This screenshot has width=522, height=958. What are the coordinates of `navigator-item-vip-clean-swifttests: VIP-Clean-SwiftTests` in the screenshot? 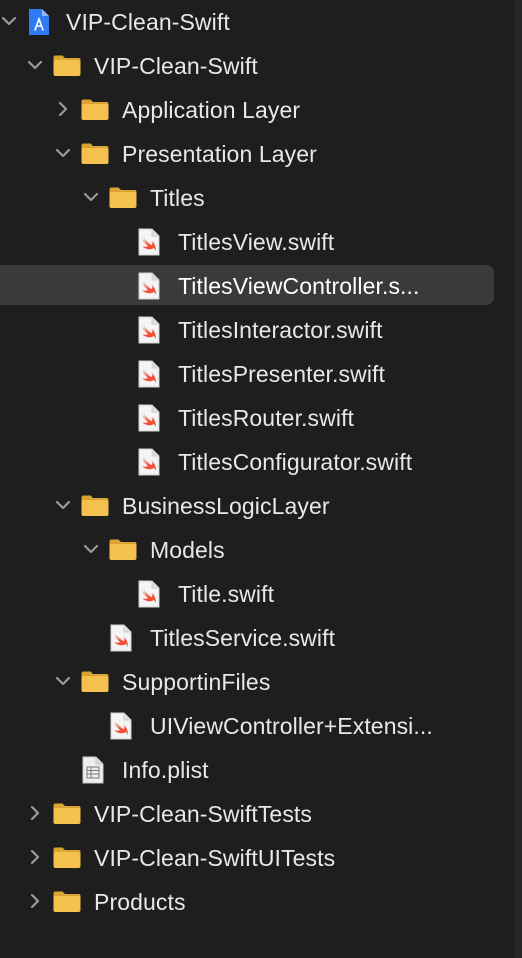 It's located at (258, 810).